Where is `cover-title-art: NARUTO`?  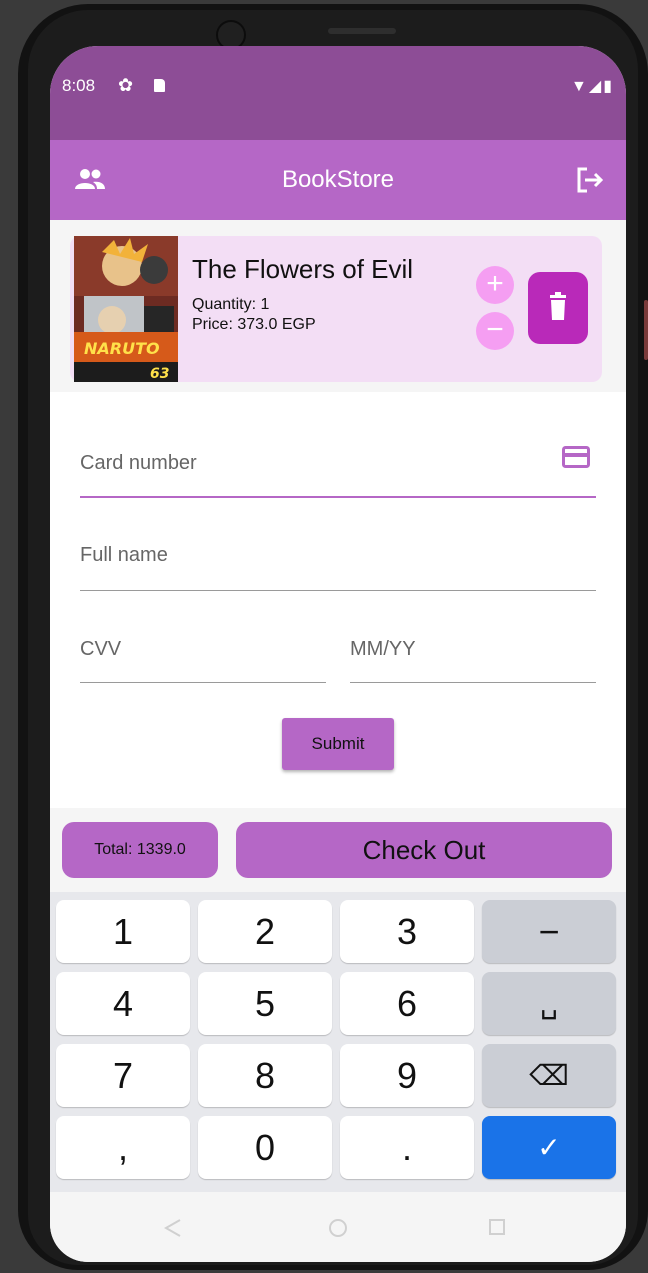 cover-title-art: NARUTO is located at coordinates (122, 348).